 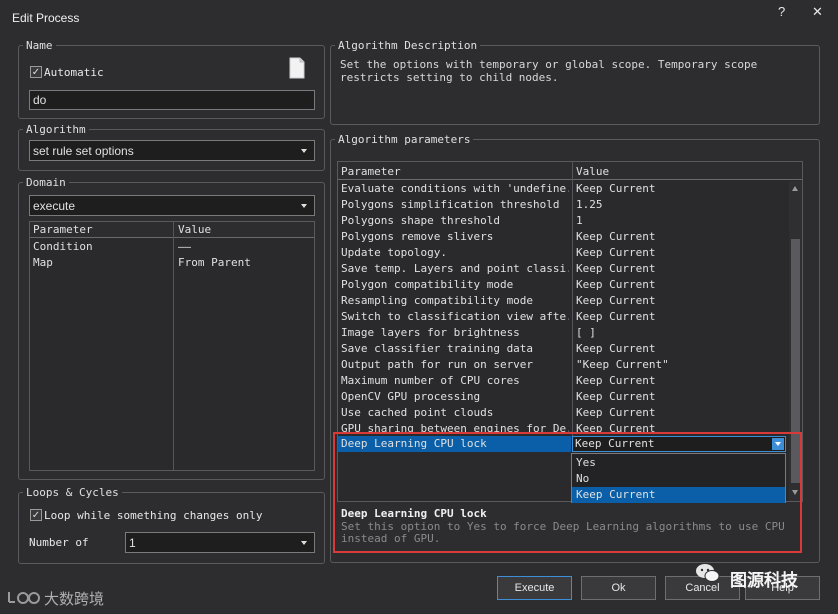 I want to click on wechat-icon, so click(x=707, y=572).